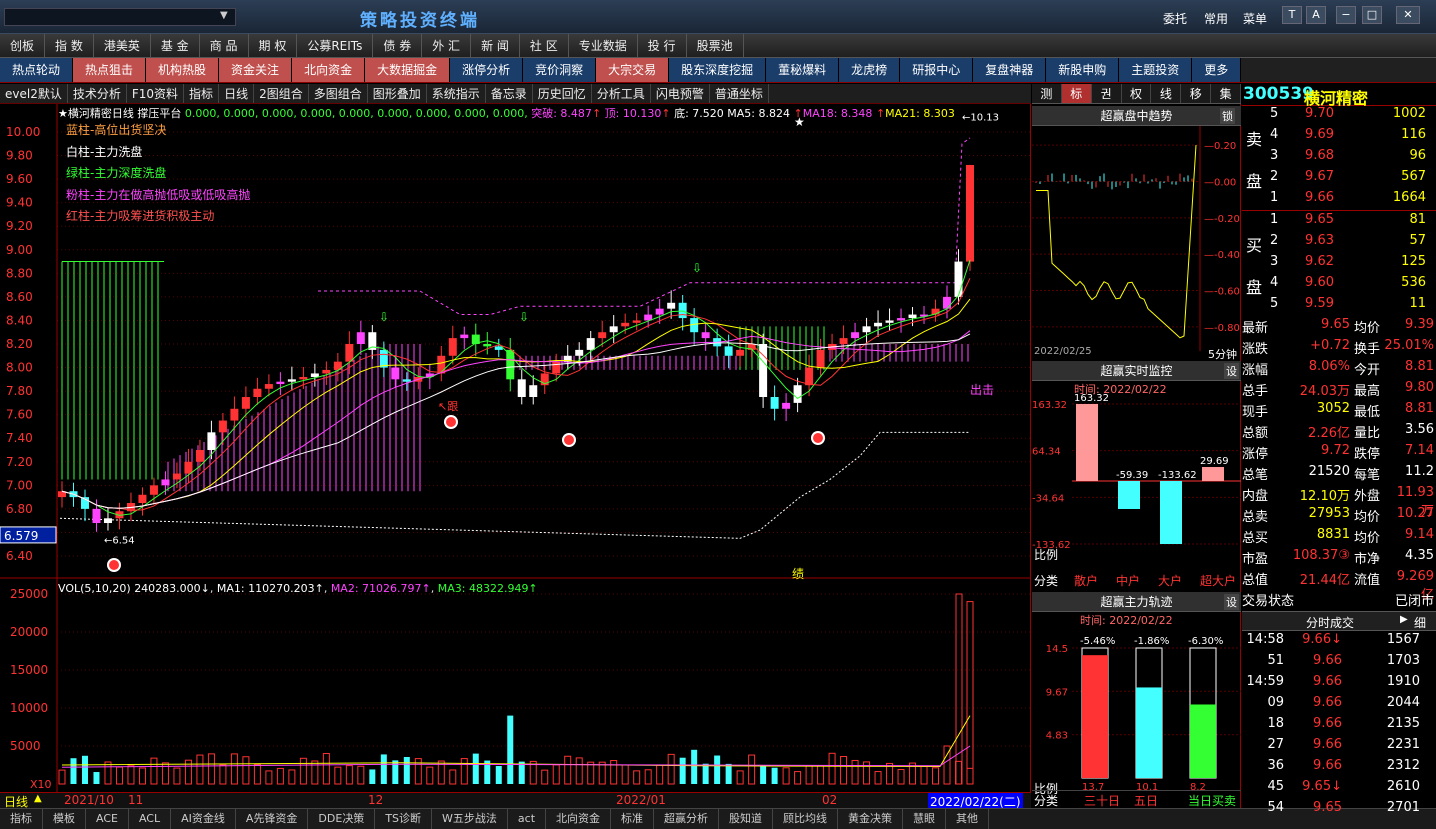 The image size is (1436, 829). I want to click on tick-row-6: 36 9.66 2312, so click(1339, 768).